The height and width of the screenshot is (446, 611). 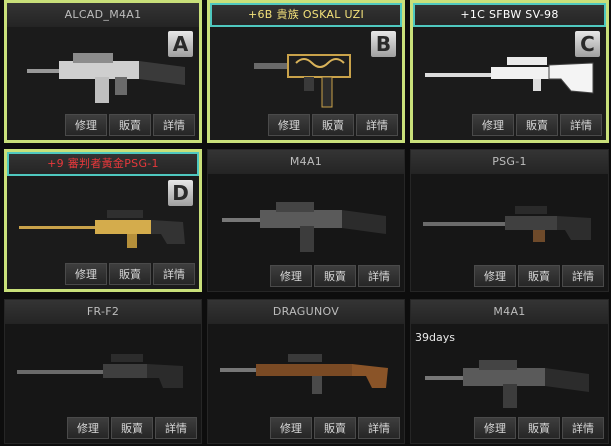 I want to click on weapon-card-sfbw-sv98: +1C SFBW SV-98 C 修理 販賣 詳情, so click(x=509, y=71).